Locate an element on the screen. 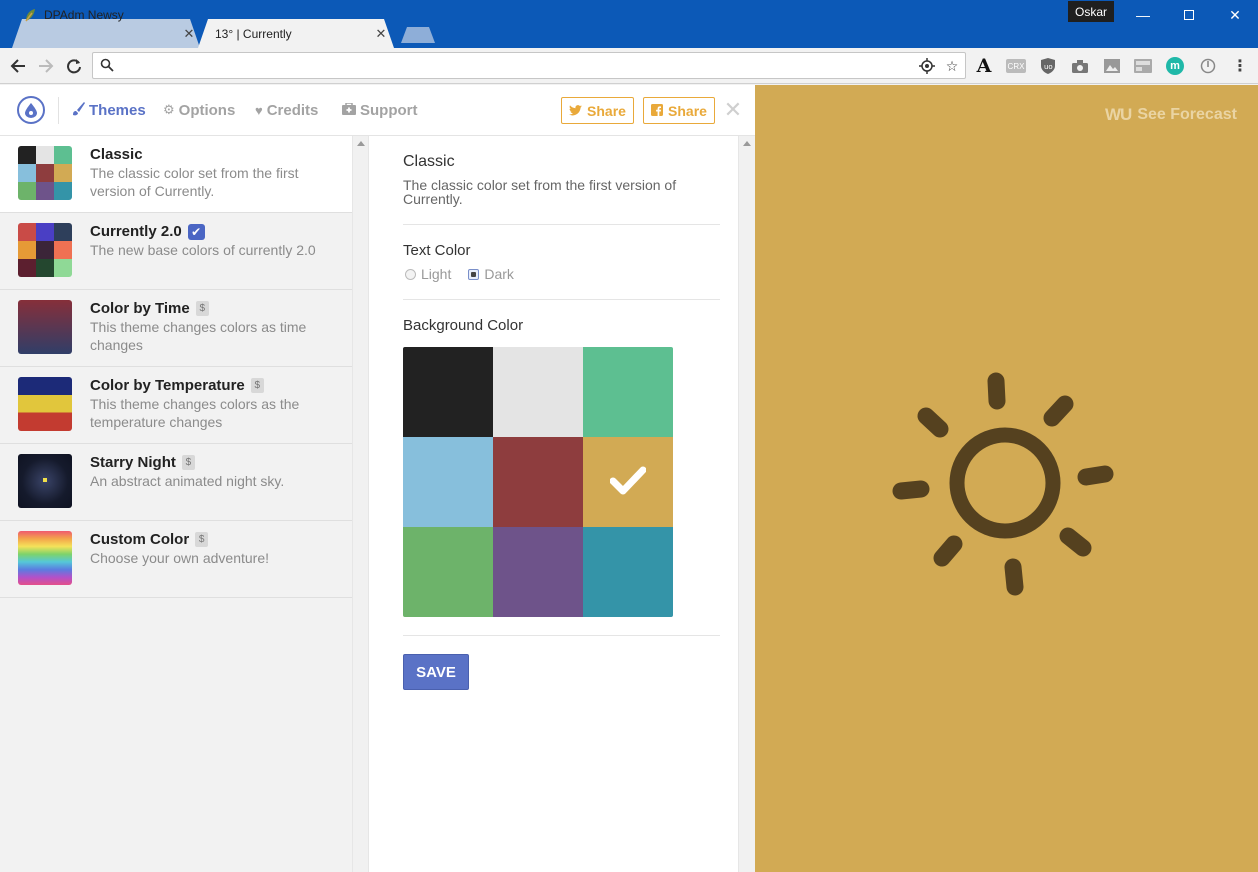 The height and width of the screenshot is (872, 1258). tab-dpadm-newsy-content: DPAdm Newsy is located at coordinates (74, 14).